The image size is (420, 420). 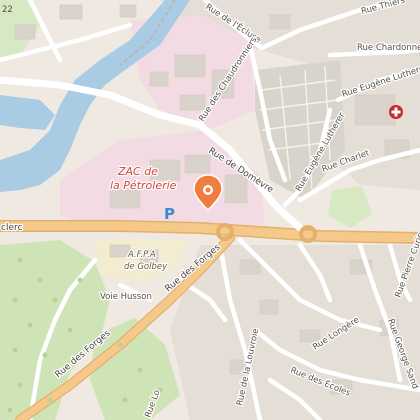 I want to click on corner-number-label: 22, so click(x=7, y=10).